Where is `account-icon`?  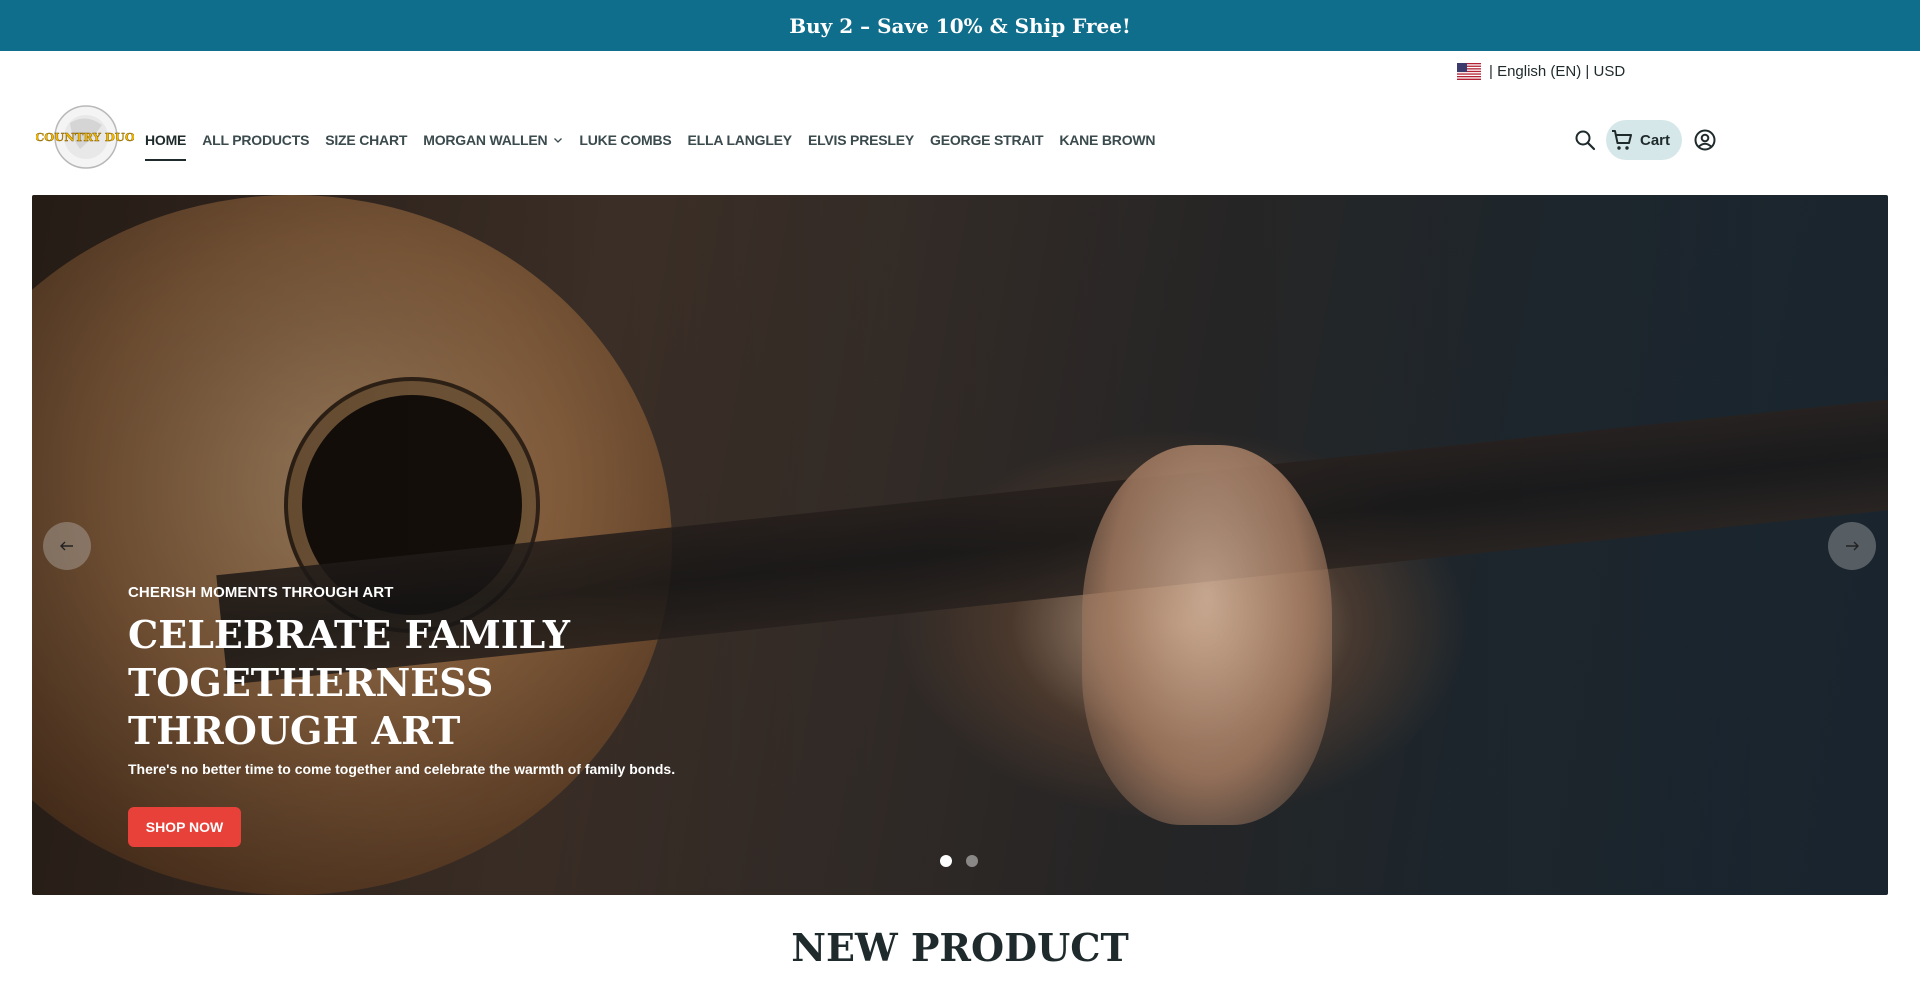
account-icon is located at coordinates (1705, 140).